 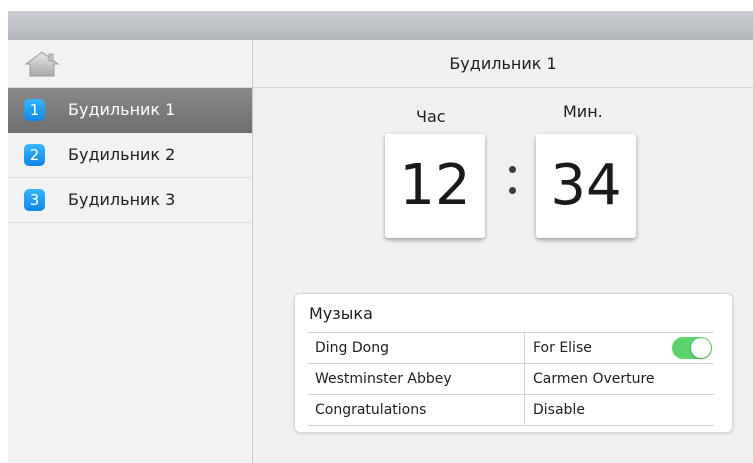 What do you see at coordinates (415, 348) in the screenshot?
I see `music-option-ding-dong: Ding Dong` at bounding box center [415, 348].